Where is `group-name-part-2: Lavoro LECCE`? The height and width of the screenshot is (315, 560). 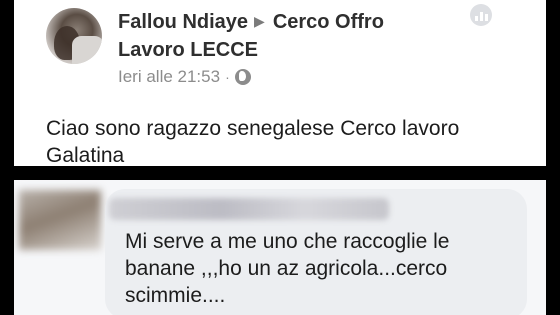 group-name-part-2: Lavoro LECCE is located at coordinates (188, 50).